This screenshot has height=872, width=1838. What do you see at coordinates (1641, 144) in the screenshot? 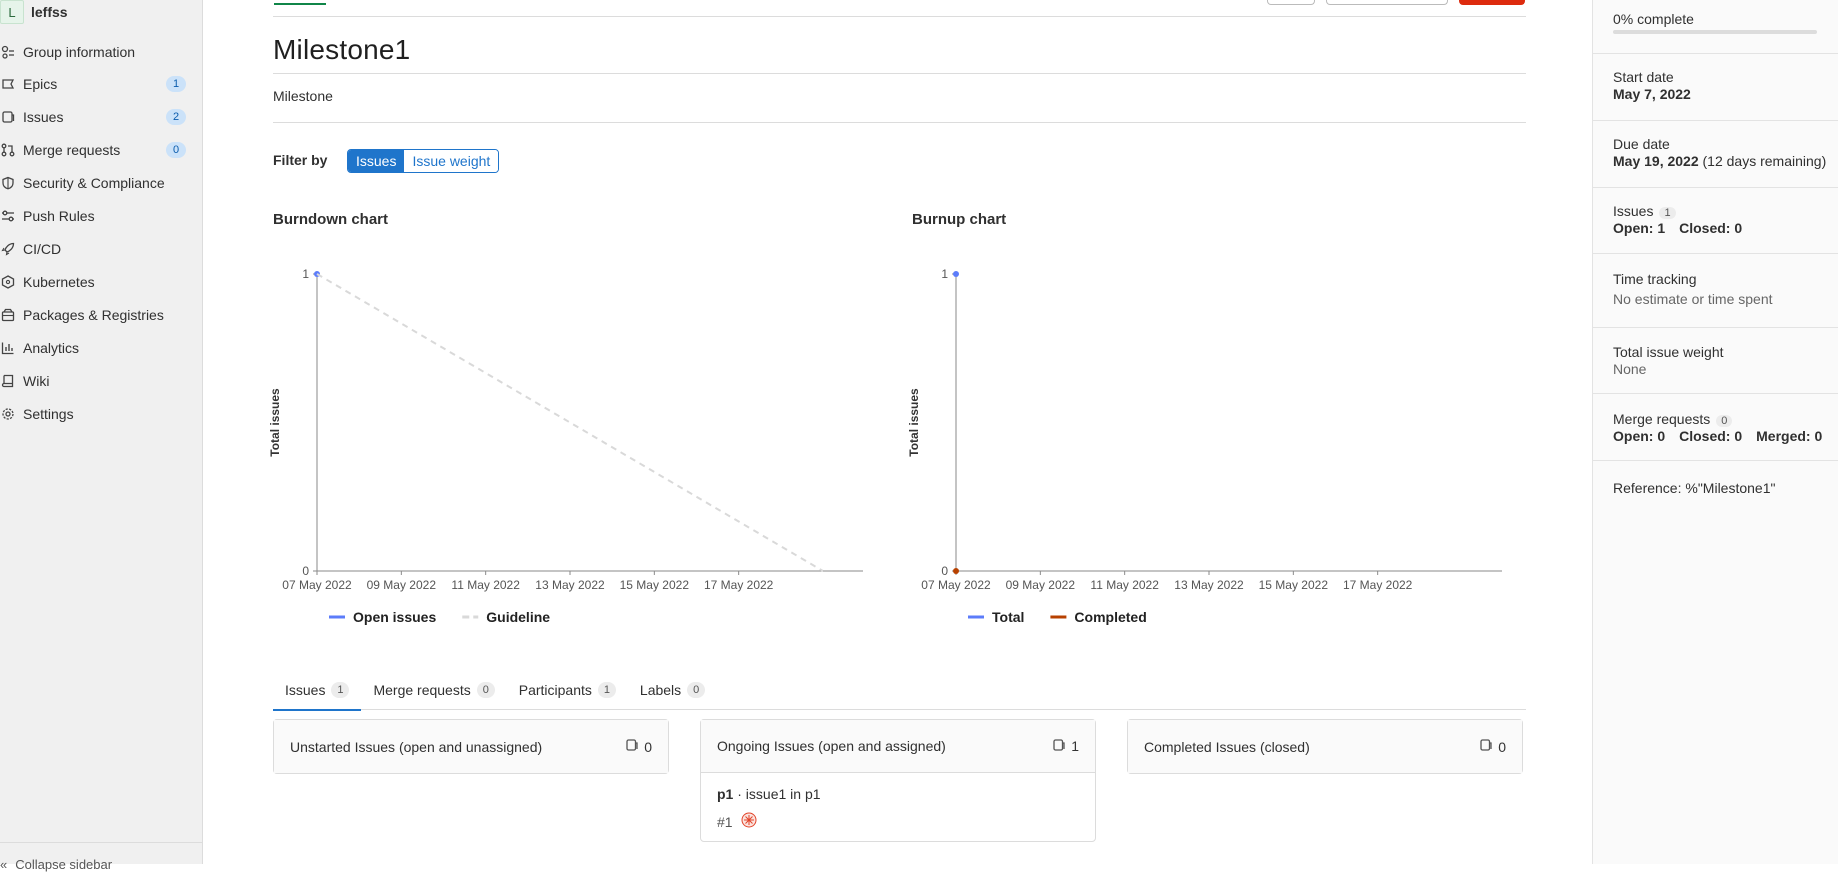
I see `due-date-label: Due date` at bounding box center [1641, 144].